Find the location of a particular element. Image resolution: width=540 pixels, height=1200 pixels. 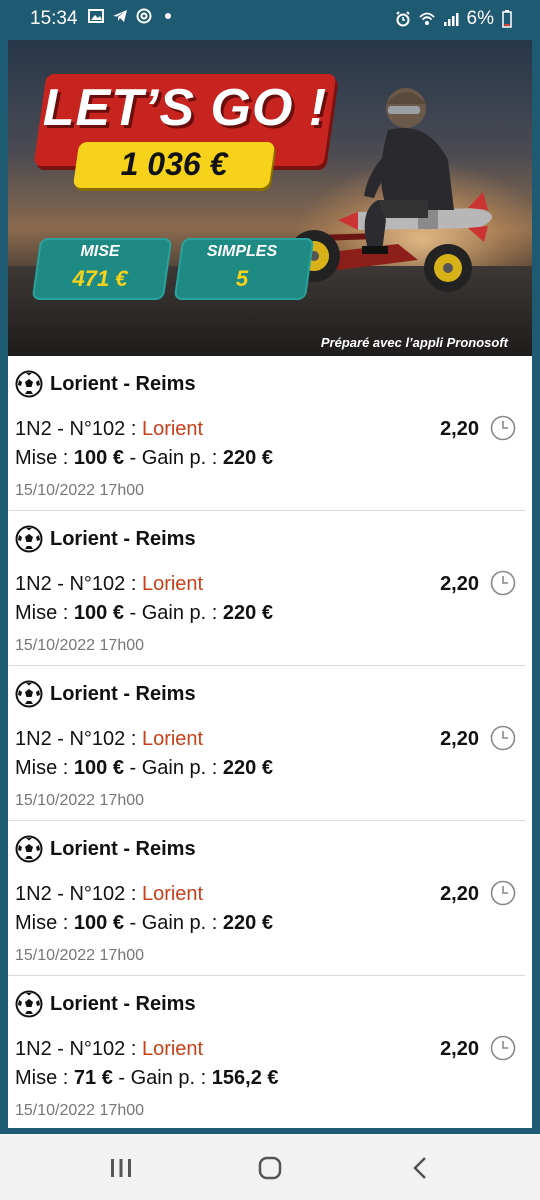

dot-icon is located at coordinates (168, 16).